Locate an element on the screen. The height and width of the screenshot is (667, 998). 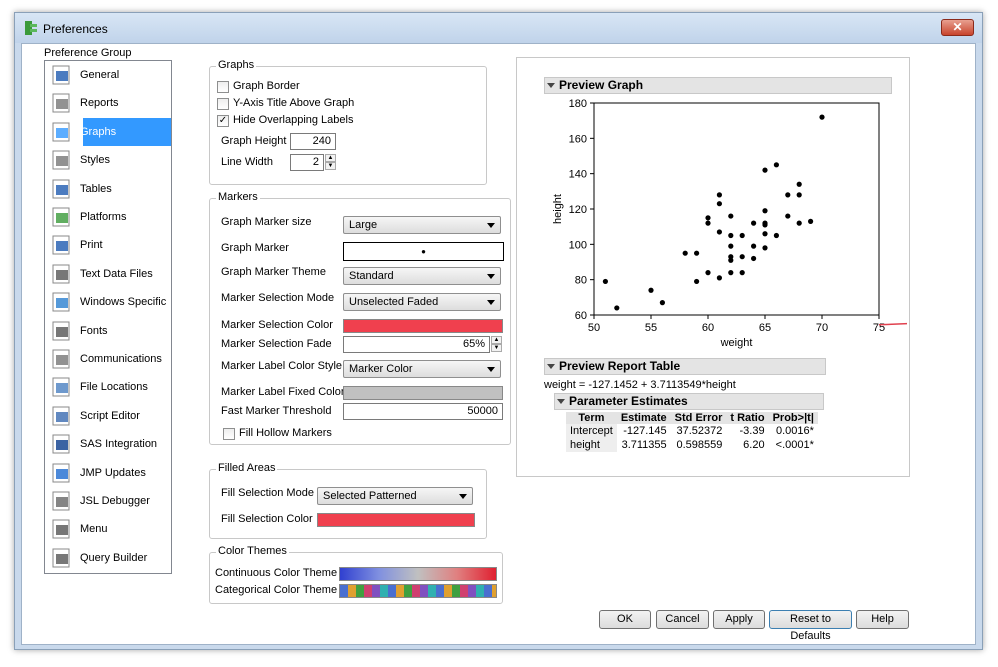
sidebar-item-label: Reports is located at coordinates (99, 103).